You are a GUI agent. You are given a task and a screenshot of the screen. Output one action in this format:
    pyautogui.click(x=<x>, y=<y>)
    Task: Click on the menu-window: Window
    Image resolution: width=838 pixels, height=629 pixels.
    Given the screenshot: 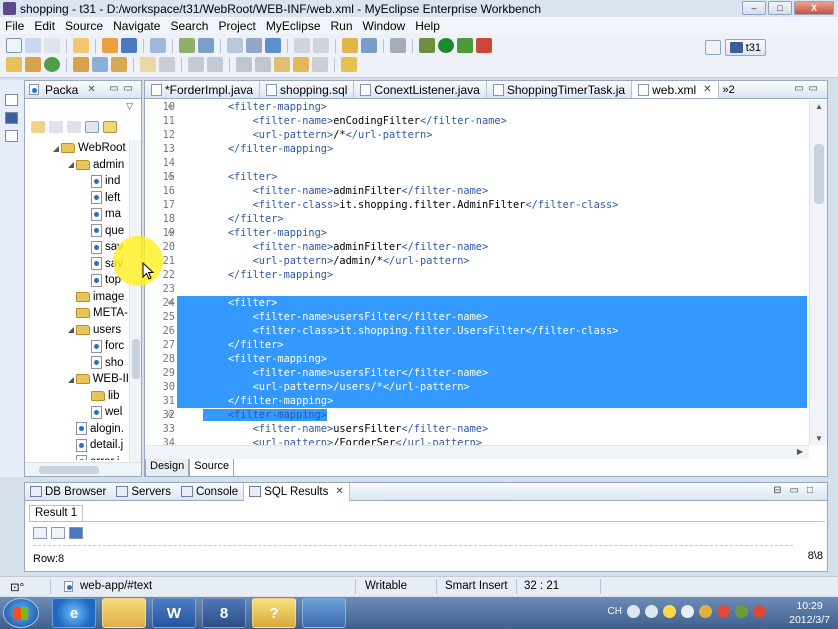 What is the action you would take?
    pyautogui.click(x=384, y=26)
    